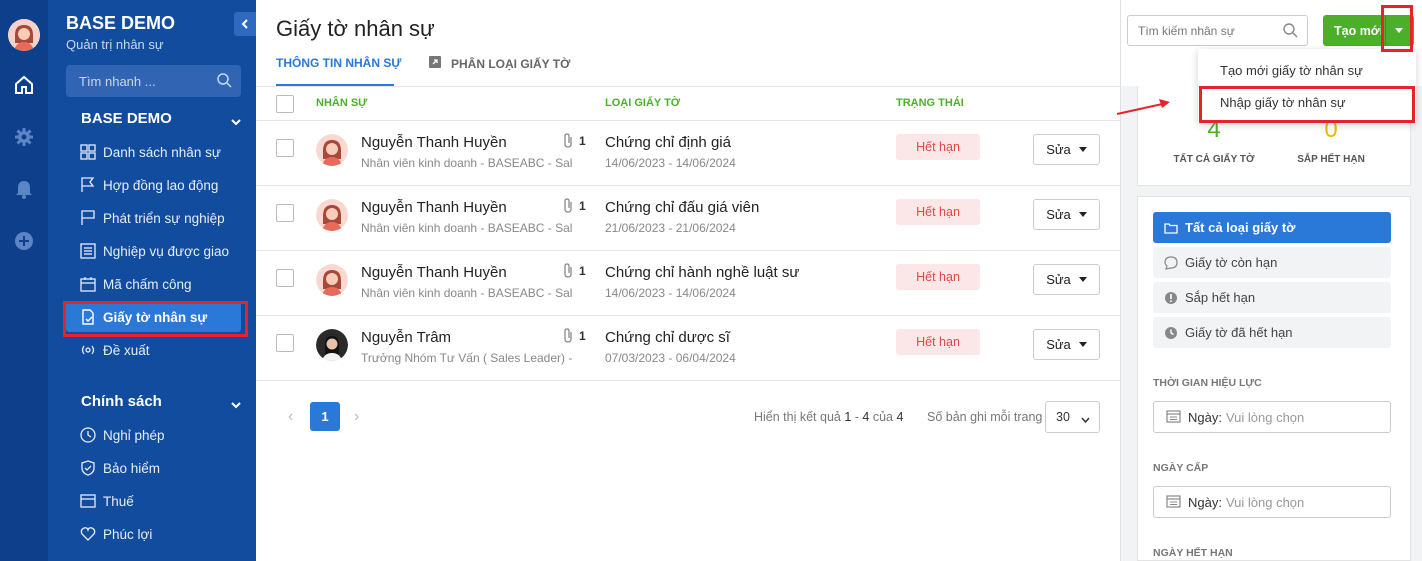 This screenshot has height=561, width=1422. What do you see at coordinates (126, 350) in the screenshot?
I see `sidebar-item-label: Đề xuất` at bounding box center [126, 350].